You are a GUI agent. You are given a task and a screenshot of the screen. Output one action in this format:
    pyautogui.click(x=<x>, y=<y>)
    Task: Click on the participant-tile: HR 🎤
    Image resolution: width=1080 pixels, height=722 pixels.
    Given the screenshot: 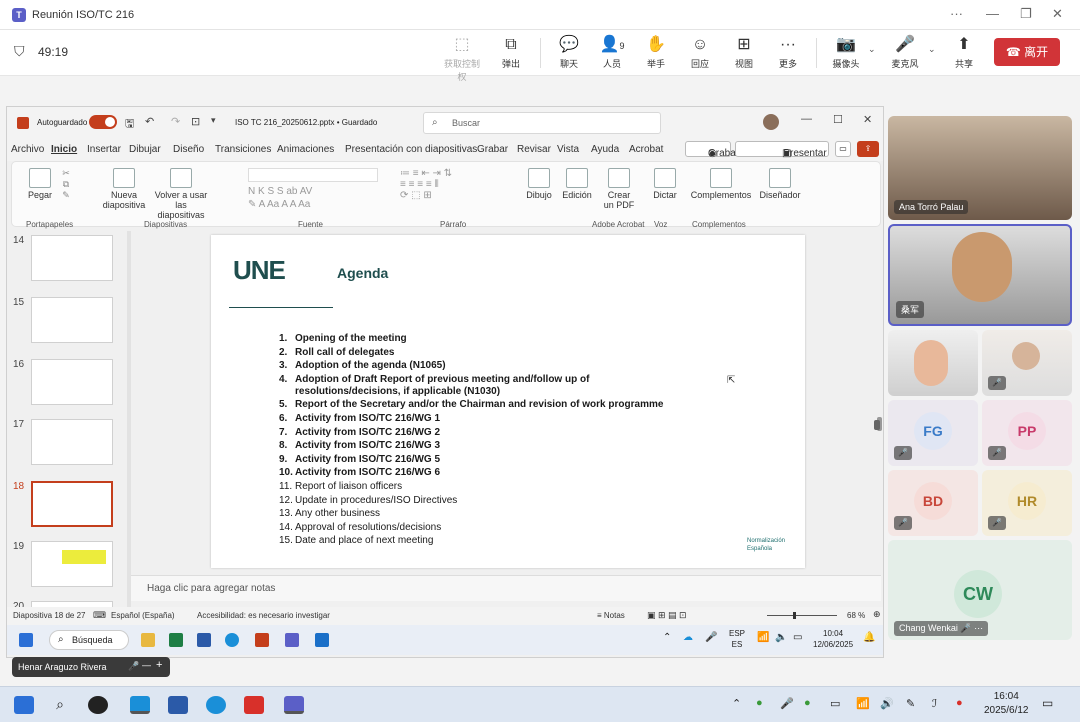 What is the action you would take?
    pyautogui.click(x=1027, y=503)
    